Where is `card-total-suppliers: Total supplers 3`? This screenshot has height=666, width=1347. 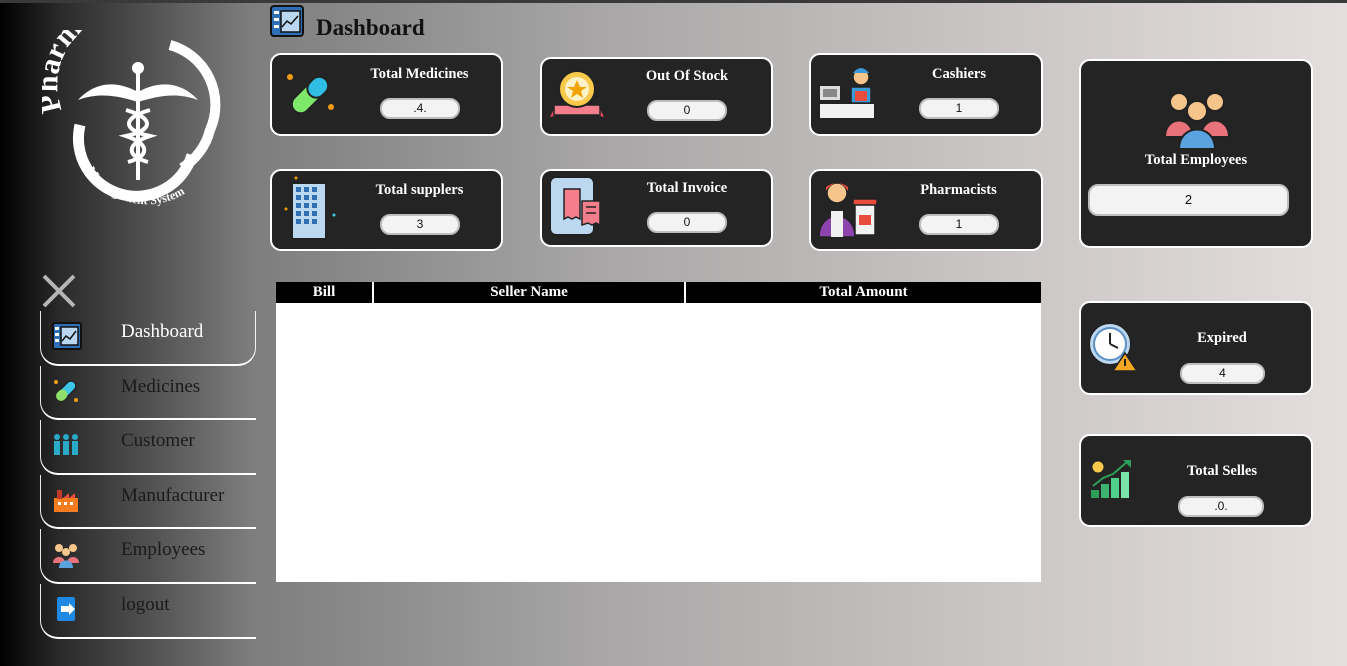 card-total-suppliers: Total supplers 3 is located at coordinates (386, 210).